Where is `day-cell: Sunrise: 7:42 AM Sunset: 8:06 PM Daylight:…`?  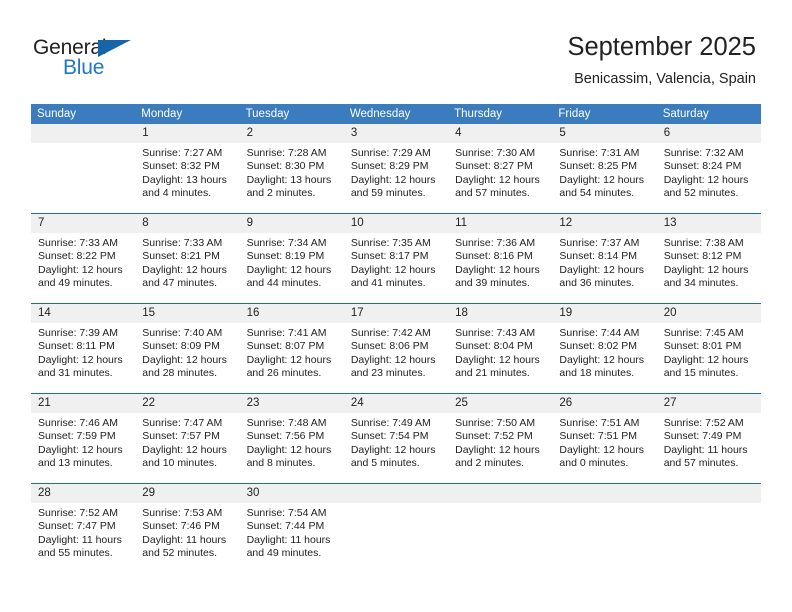
day-cell: Sunrise: 7:42 AM Sunset: 8:06 PM Daylight:… is located at coordinates (396, 358).